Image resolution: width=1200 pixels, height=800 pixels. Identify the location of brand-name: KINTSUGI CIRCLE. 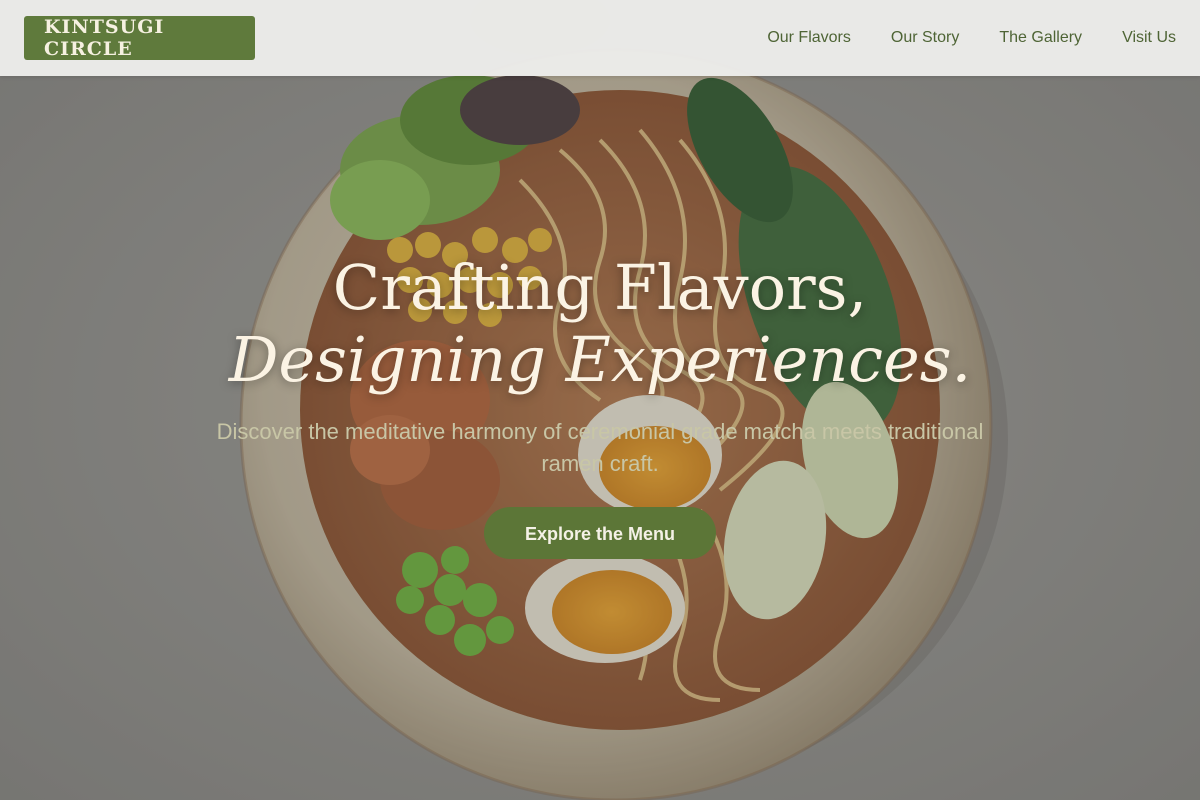
(104, 38).